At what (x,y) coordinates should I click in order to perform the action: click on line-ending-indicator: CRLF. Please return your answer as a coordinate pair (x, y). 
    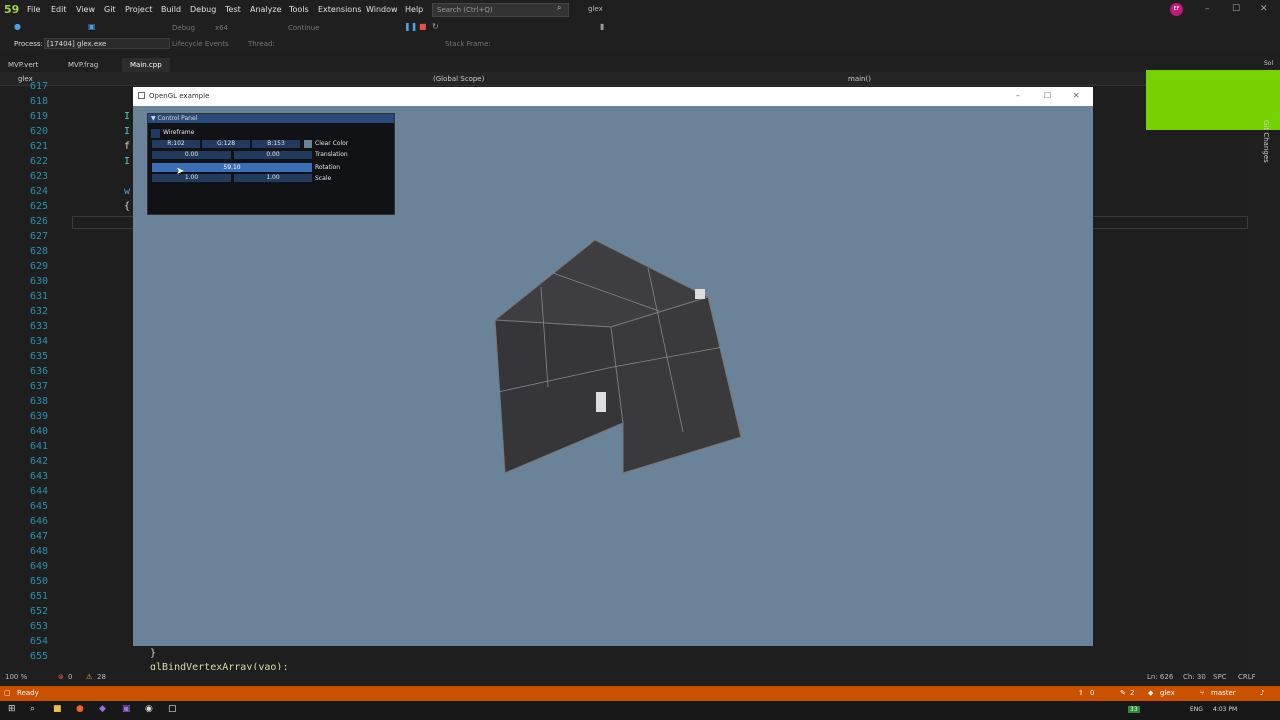
    Looking at the image, I should click on (1247, 677).